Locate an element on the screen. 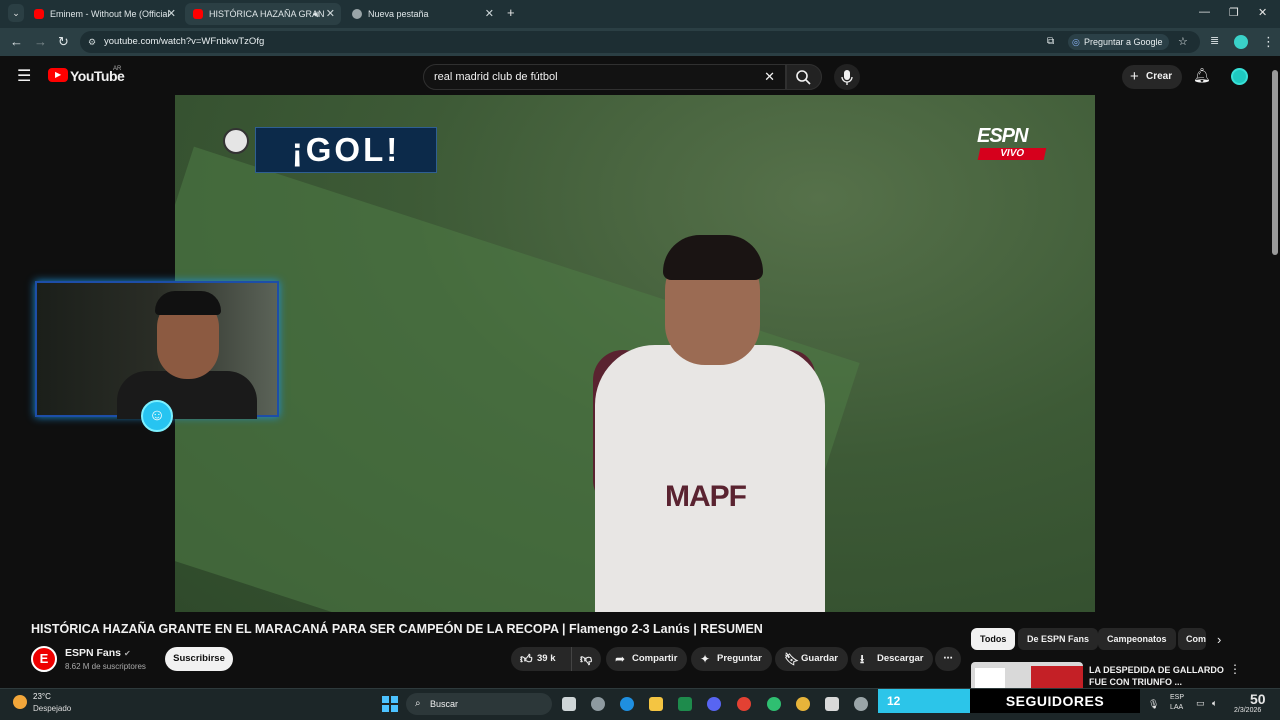 The height and width of the screenshot is (720, 1280). channel-name: ESPN Fans ✔ is located at coordinates (98, 653).